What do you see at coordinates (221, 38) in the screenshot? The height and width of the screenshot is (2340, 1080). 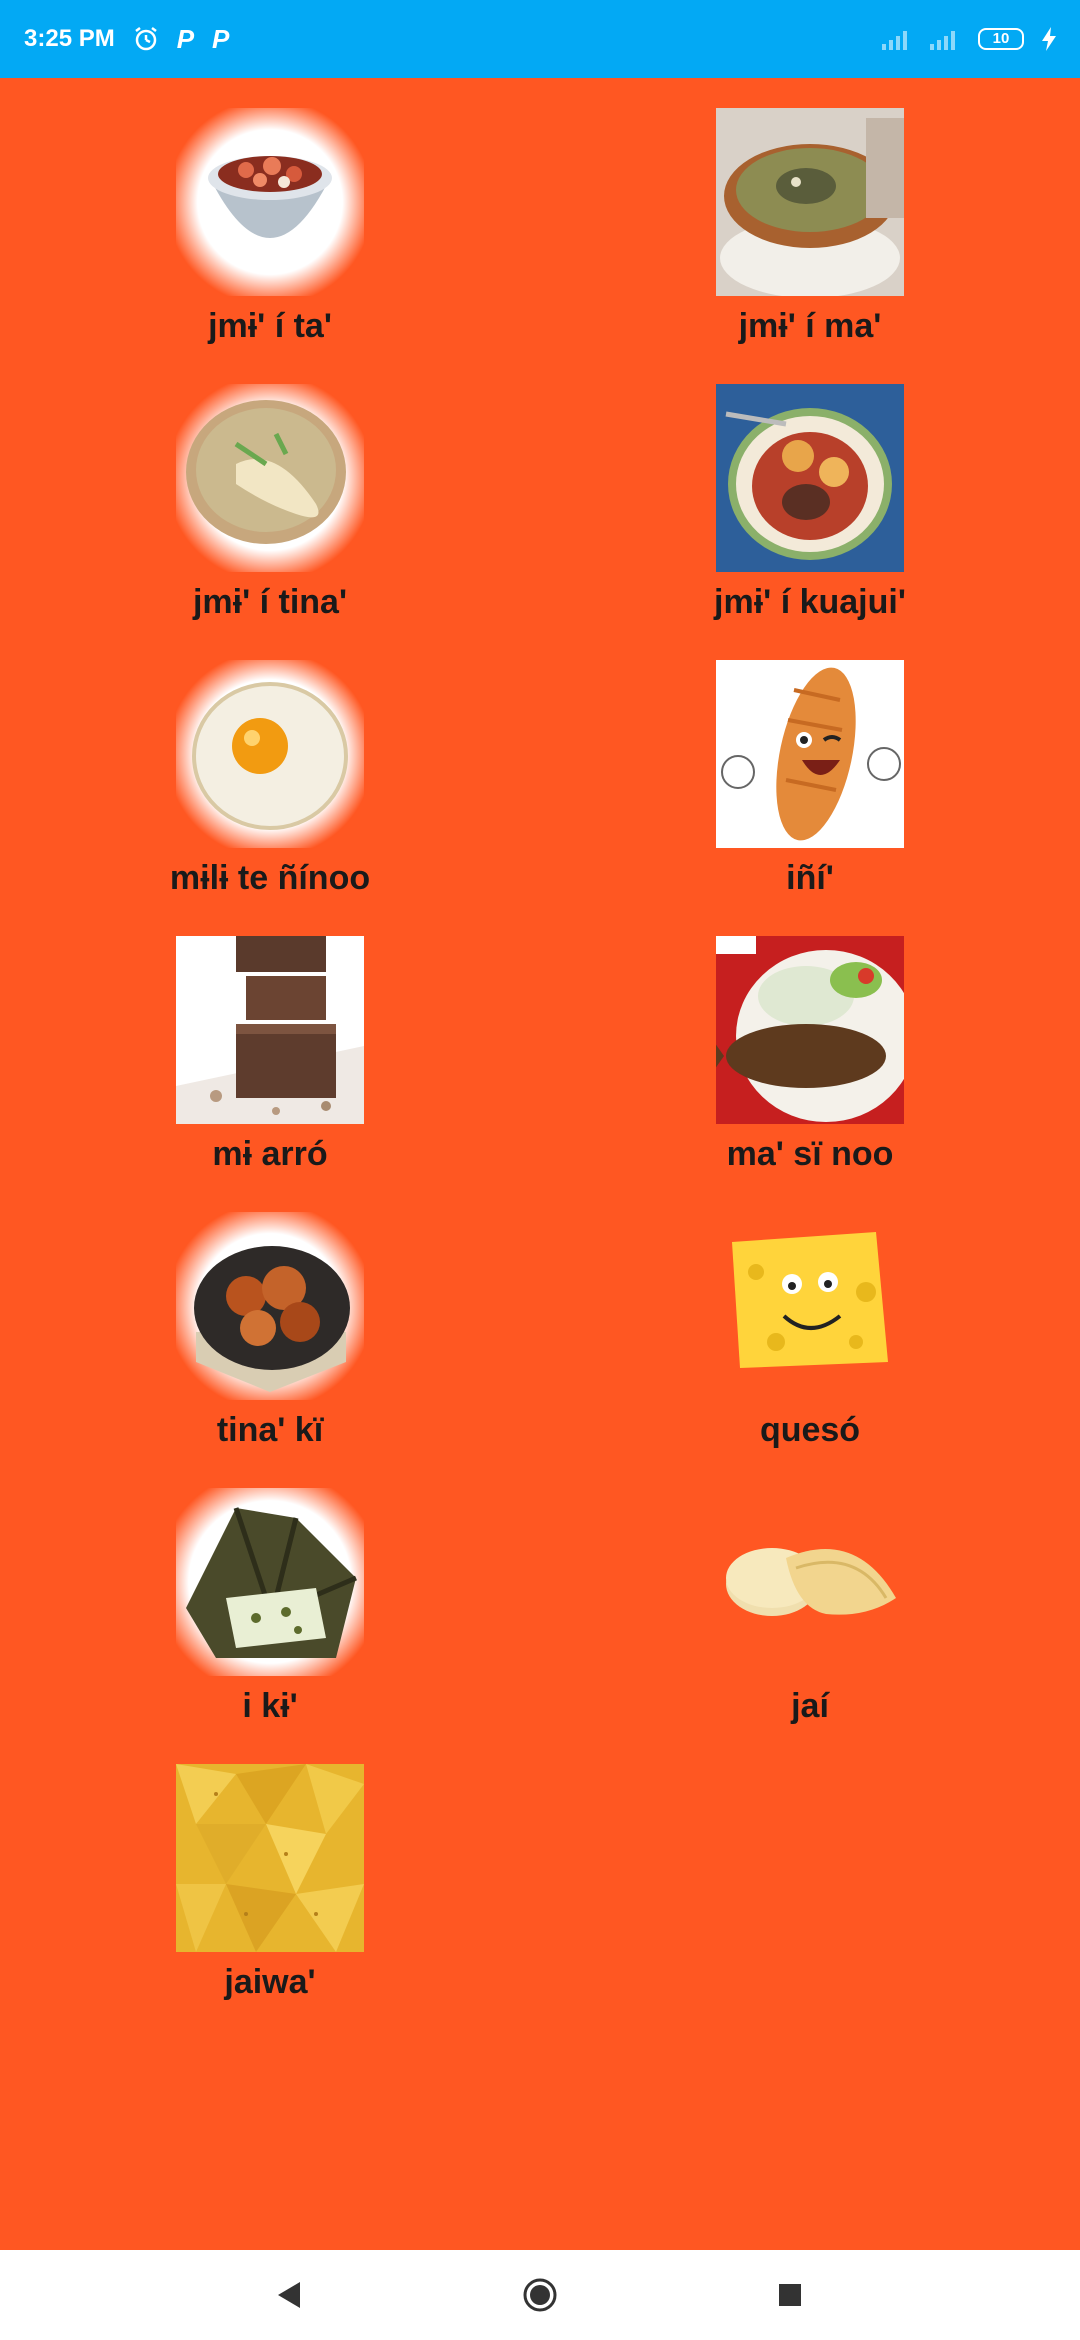 I see `notification-p-icon-2: P` at bounding box center [221, 38].